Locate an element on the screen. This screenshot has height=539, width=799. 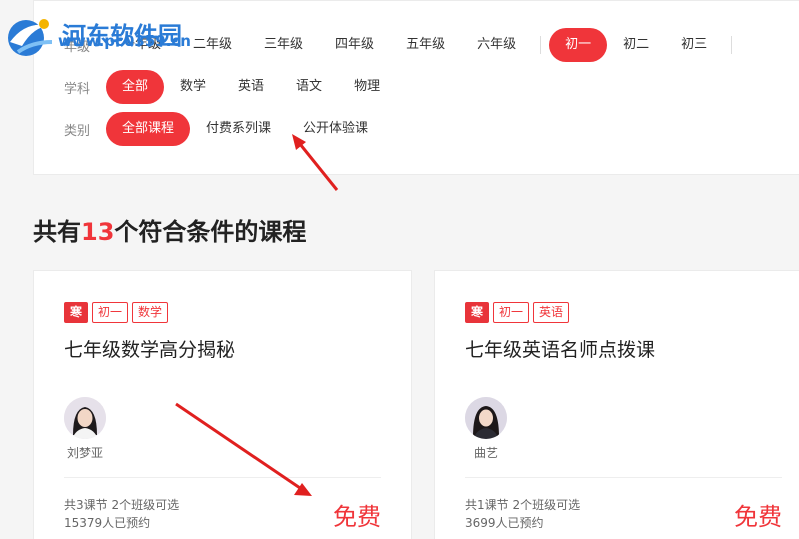
result-prefix: 共有 is located at coordinates (57, 232).